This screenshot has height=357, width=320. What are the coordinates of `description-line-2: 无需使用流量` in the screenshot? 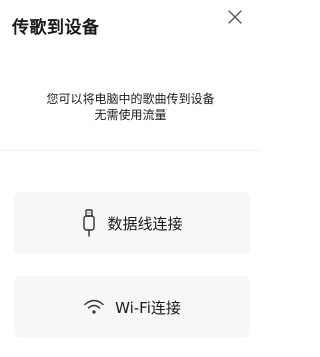 It's located at (130, 115).